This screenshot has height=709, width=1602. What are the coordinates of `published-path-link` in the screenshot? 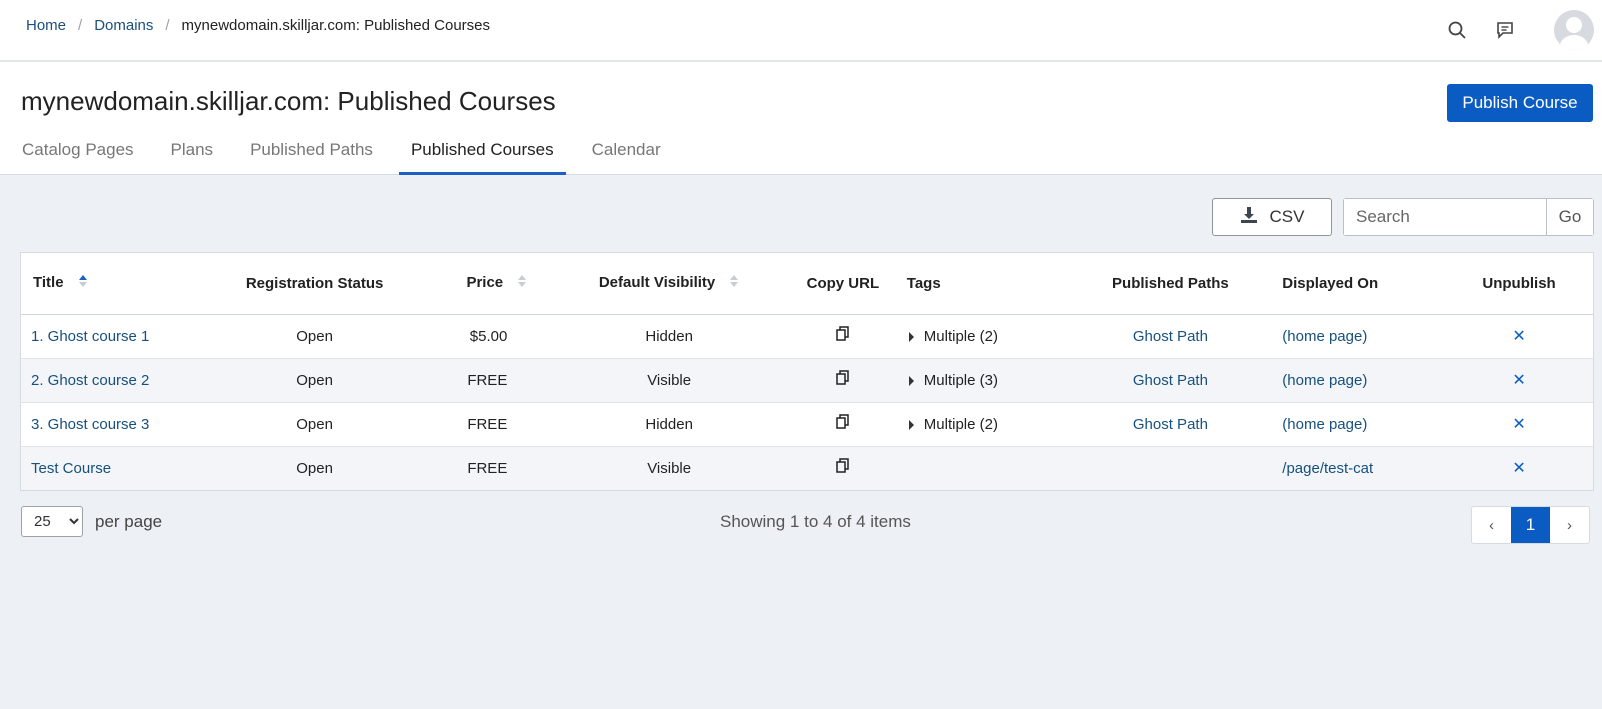 It's located at (1170, 468).